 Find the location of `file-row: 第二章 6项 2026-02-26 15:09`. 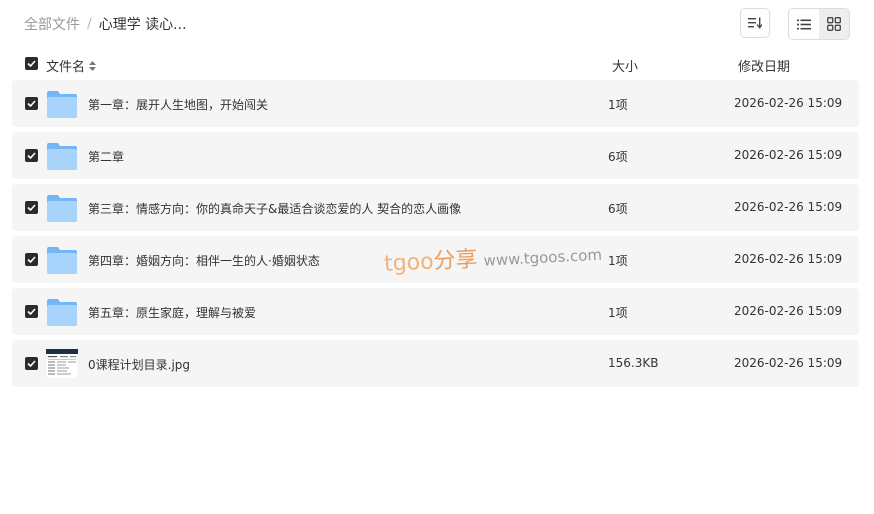

file-row: 第二章 6项 2026-02-26 15:09 is located at coordinates (435, 155).